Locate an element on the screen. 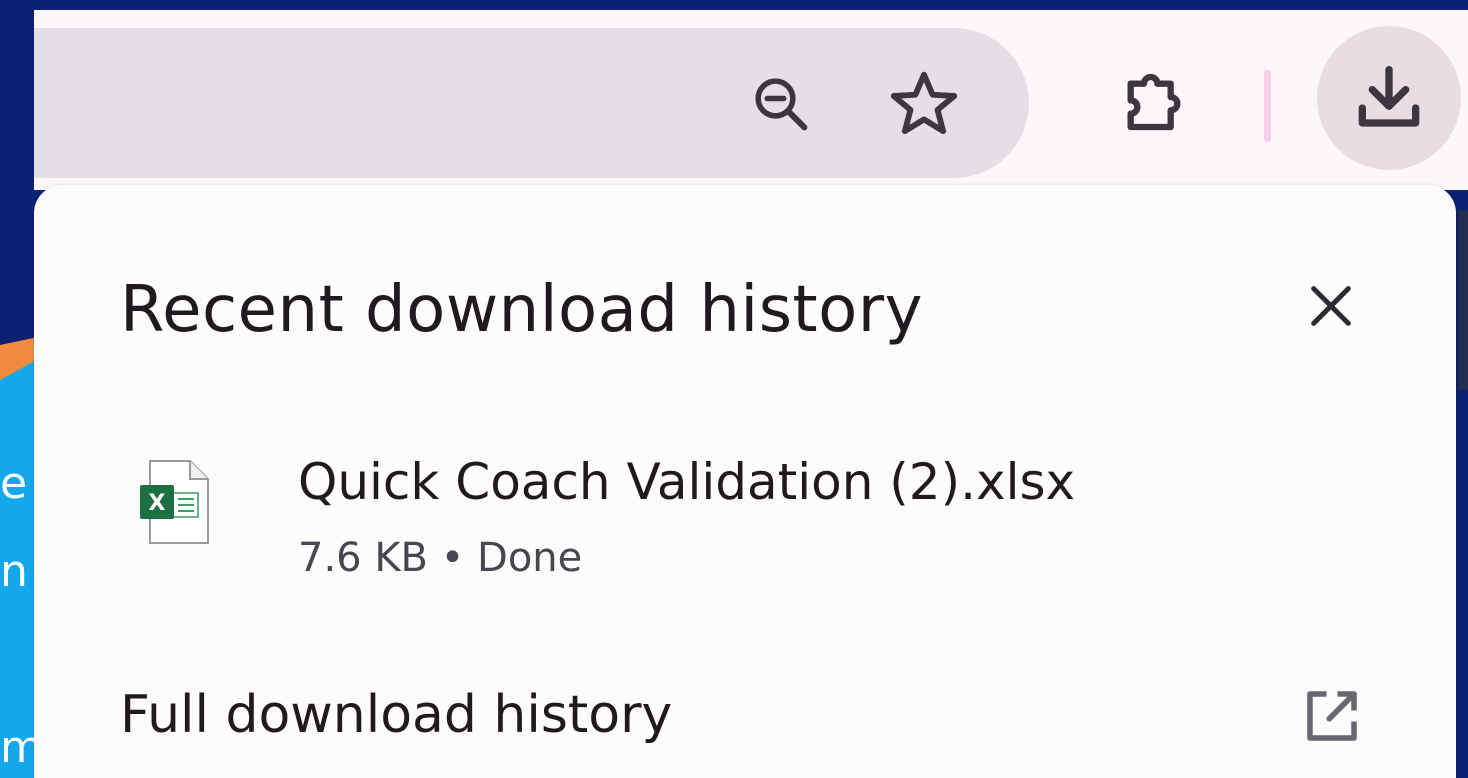 This screenshot has width=1468, height=778. bookmark-button is located at coordinates (924, 104).